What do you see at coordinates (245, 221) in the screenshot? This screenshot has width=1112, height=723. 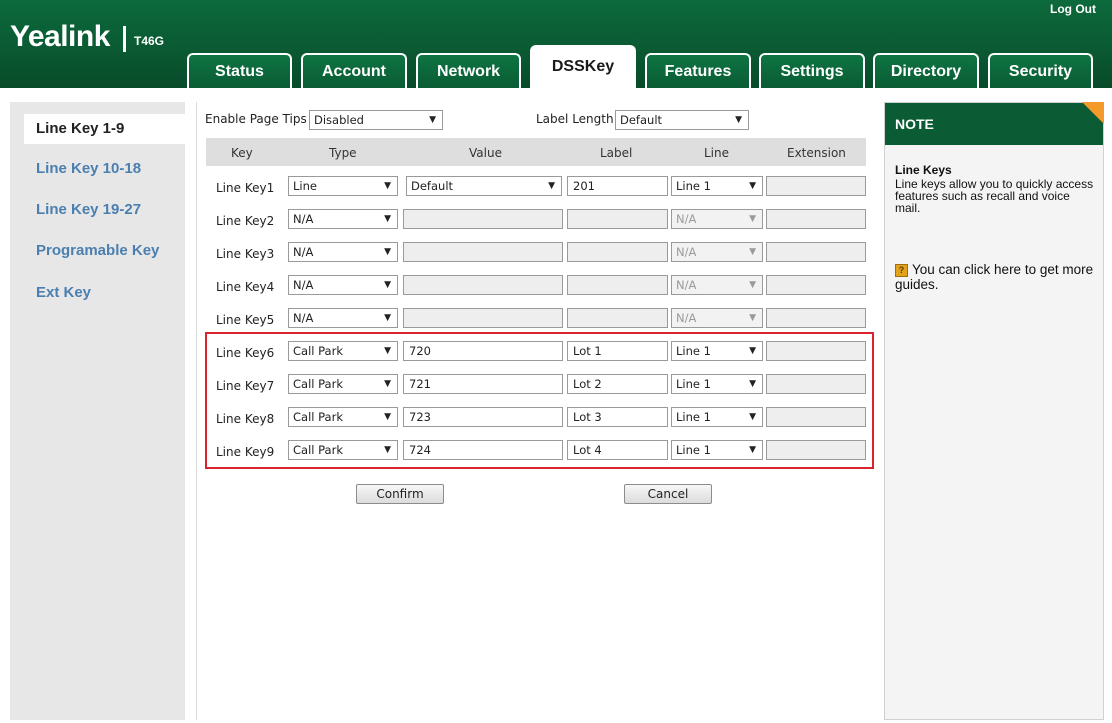 I see `row-key-label: Line Key2` at bounding box center [245, 221].